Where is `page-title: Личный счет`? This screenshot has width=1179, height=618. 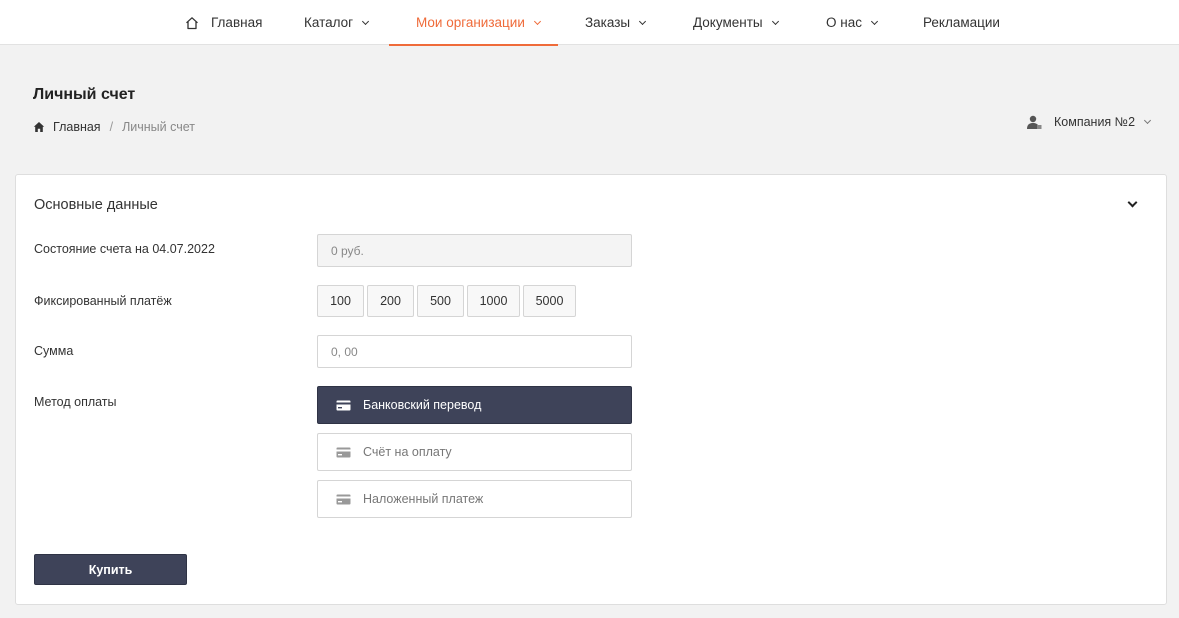 page-title: Личный счет is located at coordinates (84, 94).